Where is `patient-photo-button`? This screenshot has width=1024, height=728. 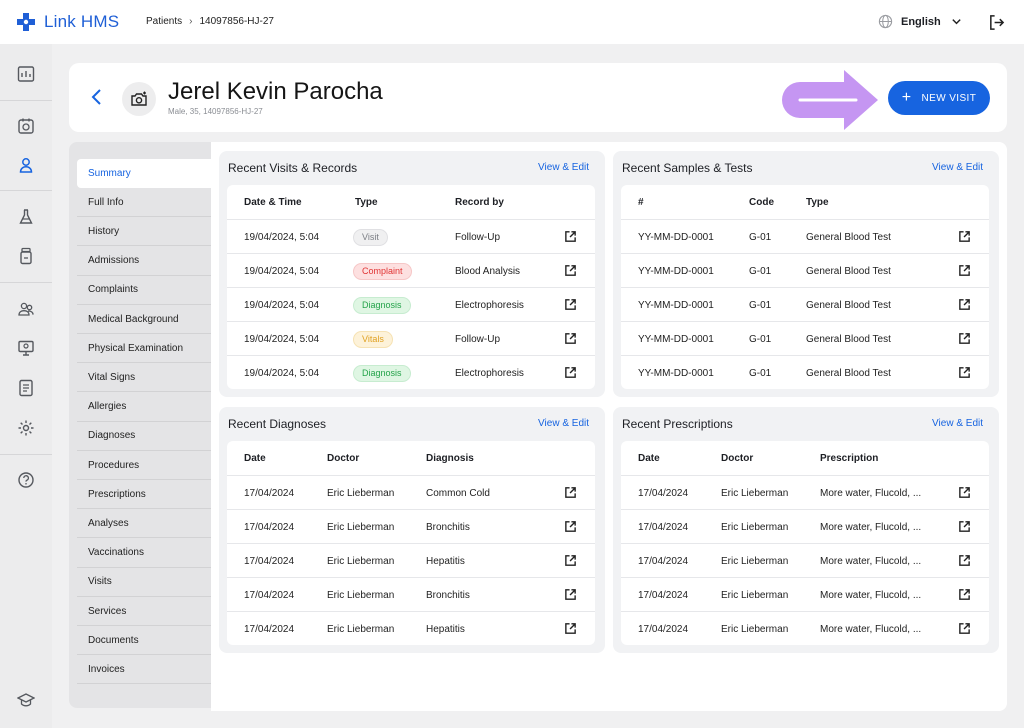
patient-photo-button is located at coordinates (139, 99).